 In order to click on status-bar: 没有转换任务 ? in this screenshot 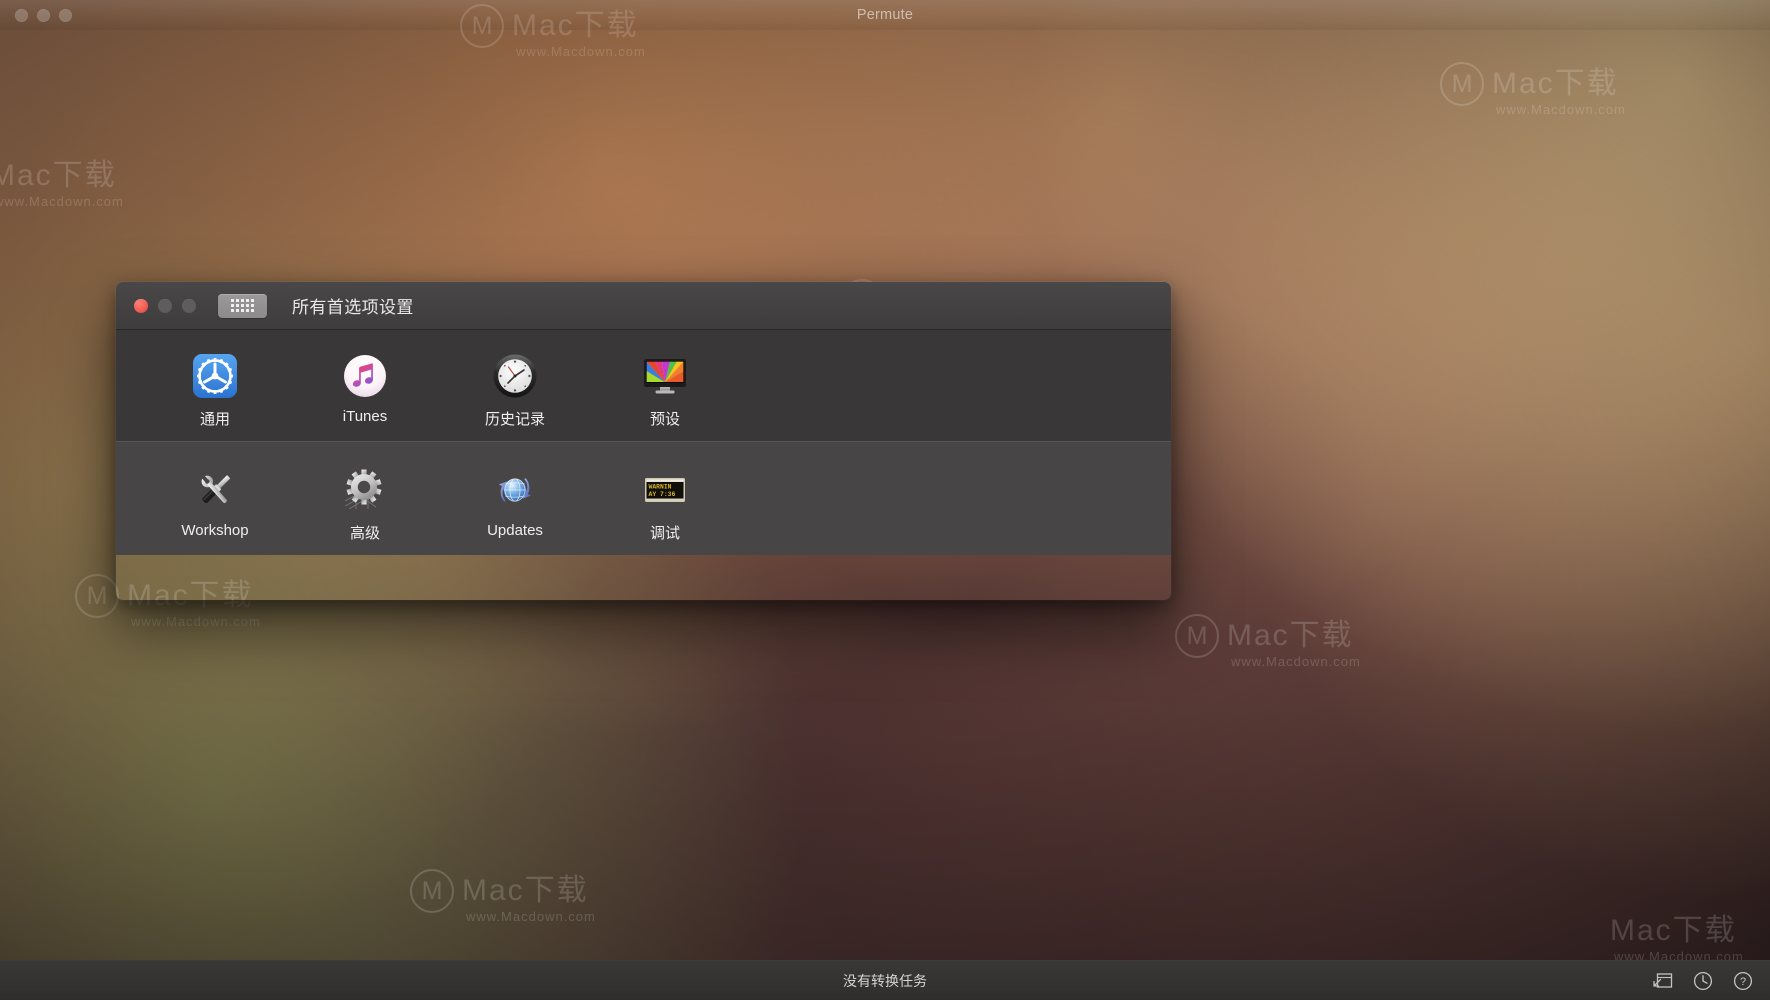, I will do `click(885, 980)`.